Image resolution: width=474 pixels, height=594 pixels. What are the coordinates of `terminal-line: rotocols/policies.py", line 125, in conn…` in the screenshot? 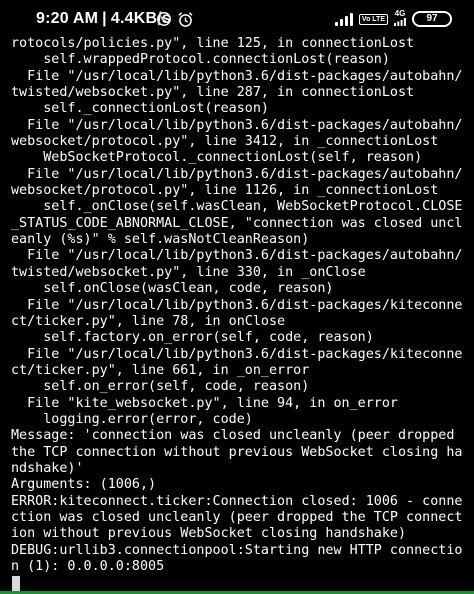 It's located at (213, 43).